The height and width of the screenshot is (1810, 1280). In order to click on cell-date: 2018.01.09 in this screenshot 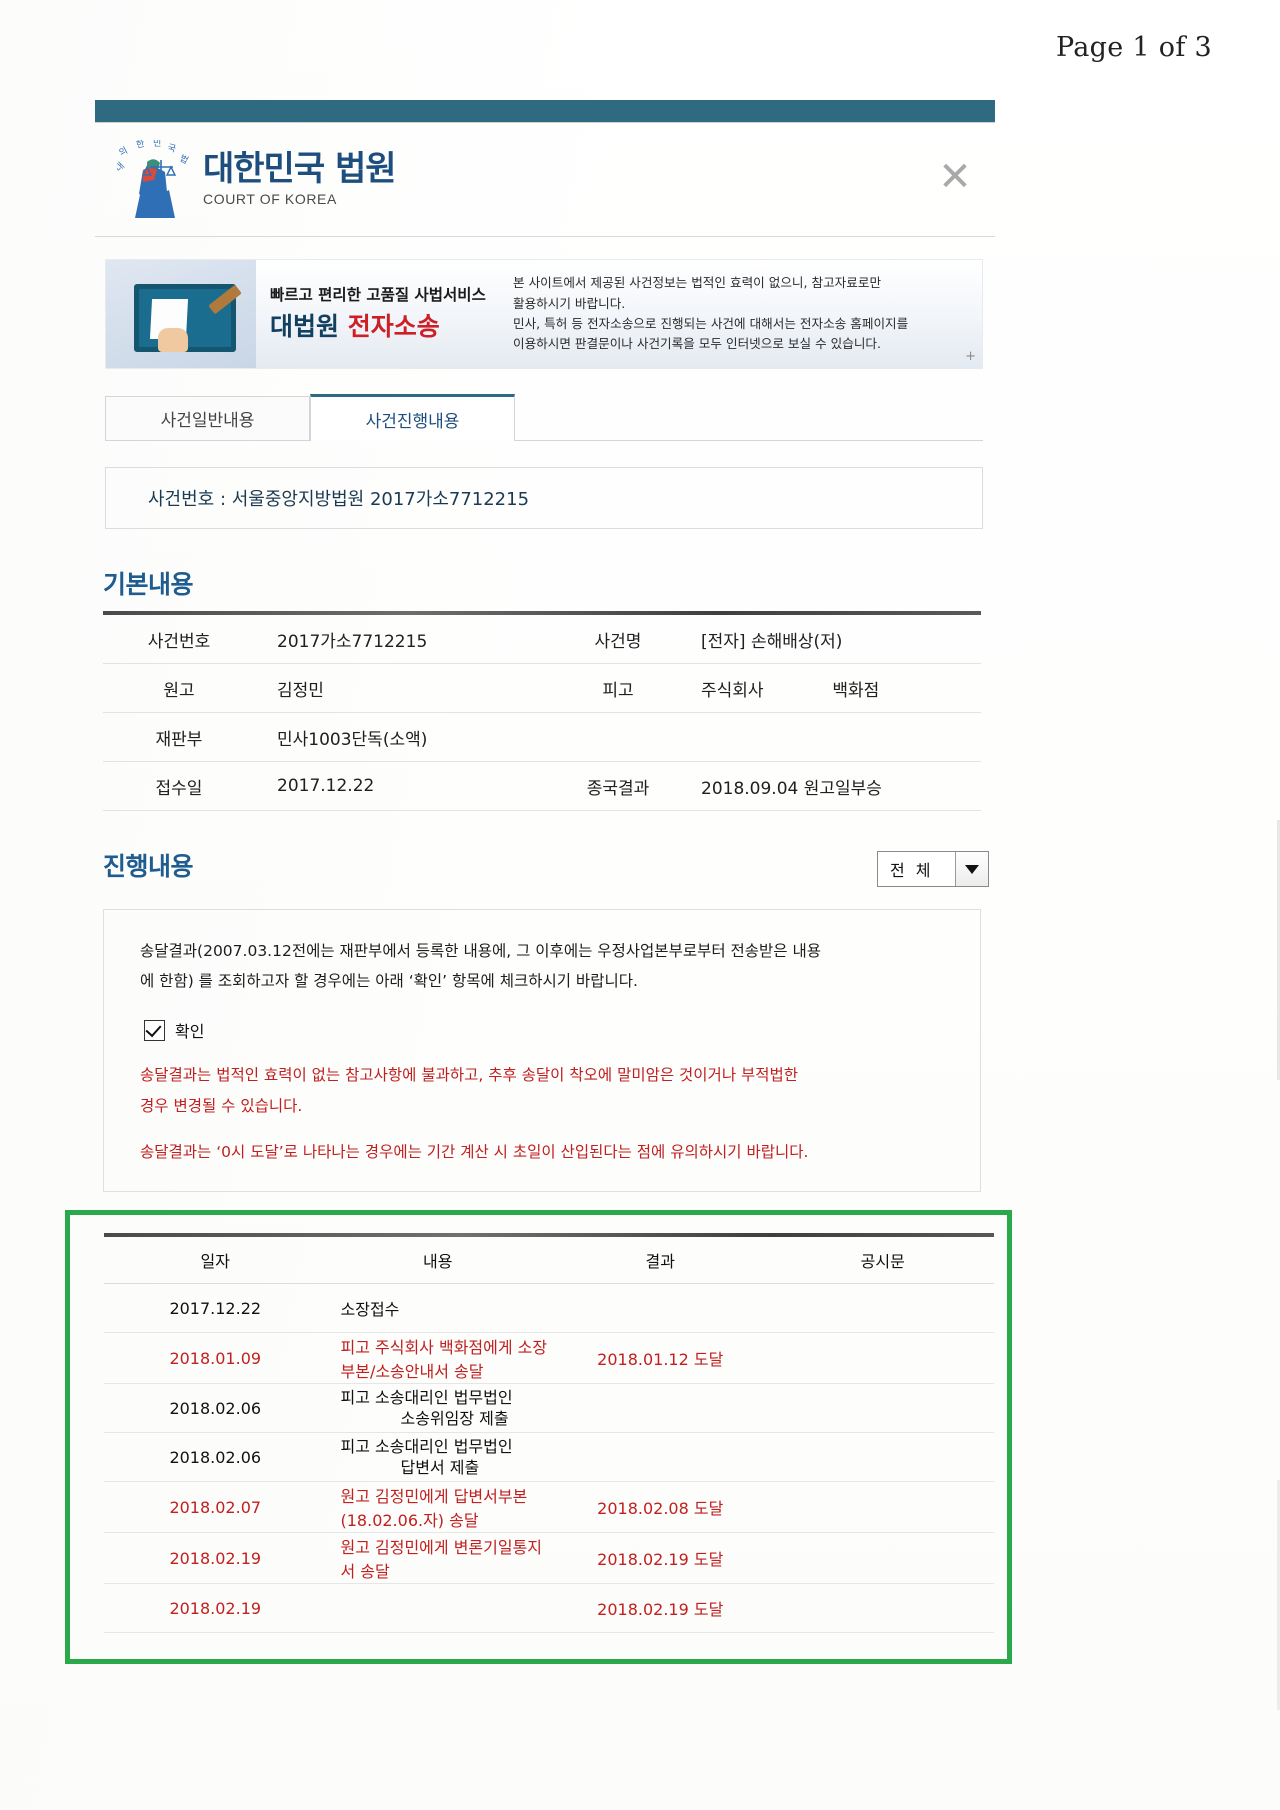, I will do `click(215, 1358)`.